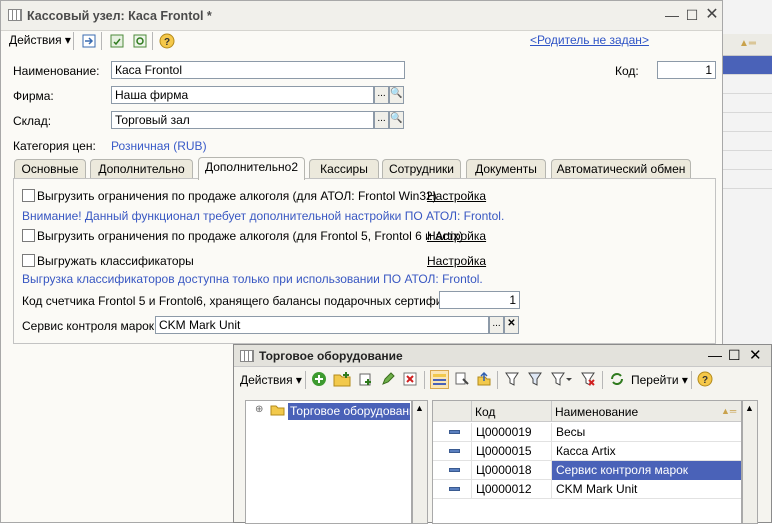 The height and width of the screenshot is (524, 772). What do you see at coordinates (484, 380) in the screenshot?
I see `level-up-icon` at bounding box center [484, 380].